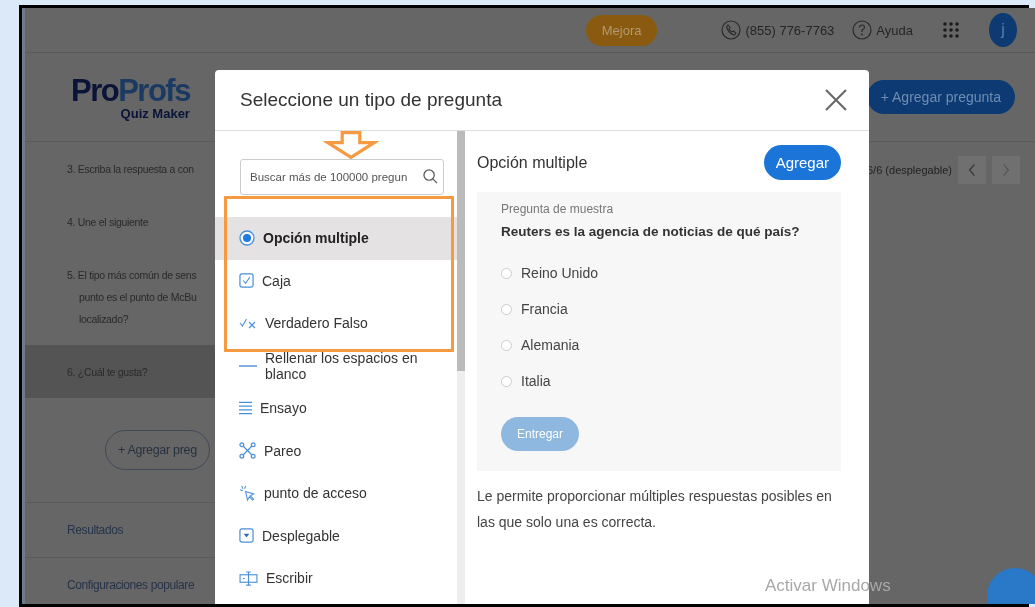 The width and height of the screenshot is (1035, 607). Describe the element at coordinates (560, 273) in the screenshot. I see `option-label: Reino Unido` at that location.